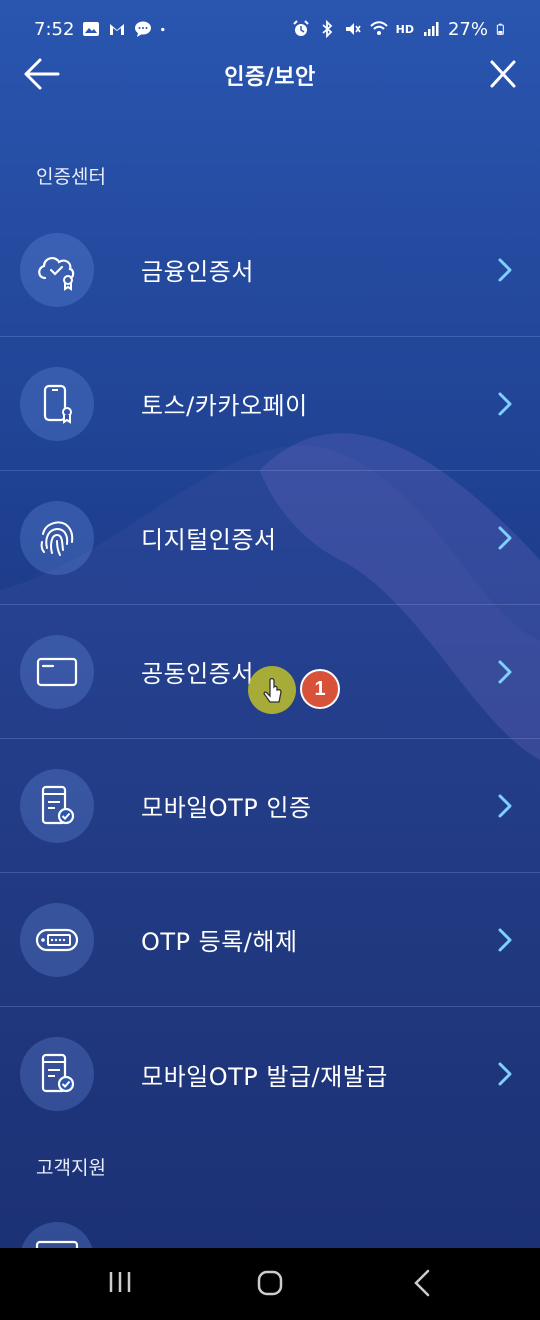  I want to click on step-badge: 1, so click(320, 689).